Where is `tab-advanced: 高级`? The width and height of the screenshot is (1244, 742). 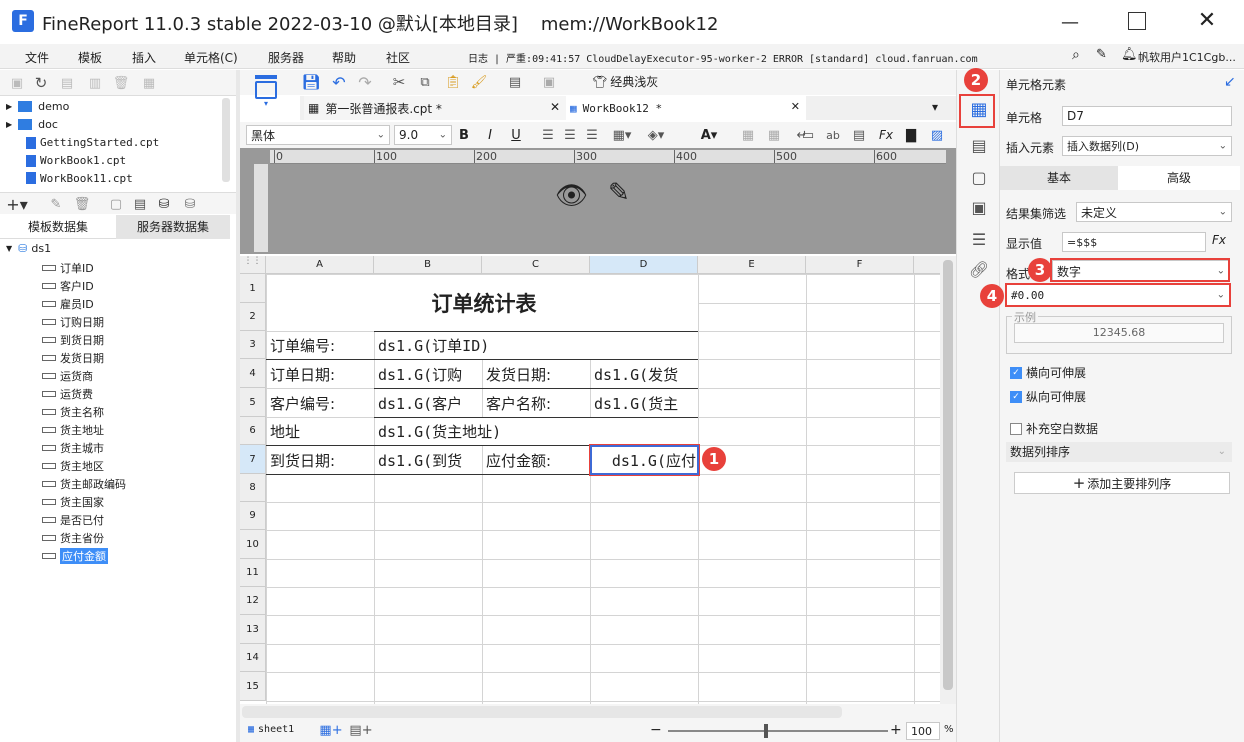 tab-advanced: 高级 is located at coordinates (1179, 178).